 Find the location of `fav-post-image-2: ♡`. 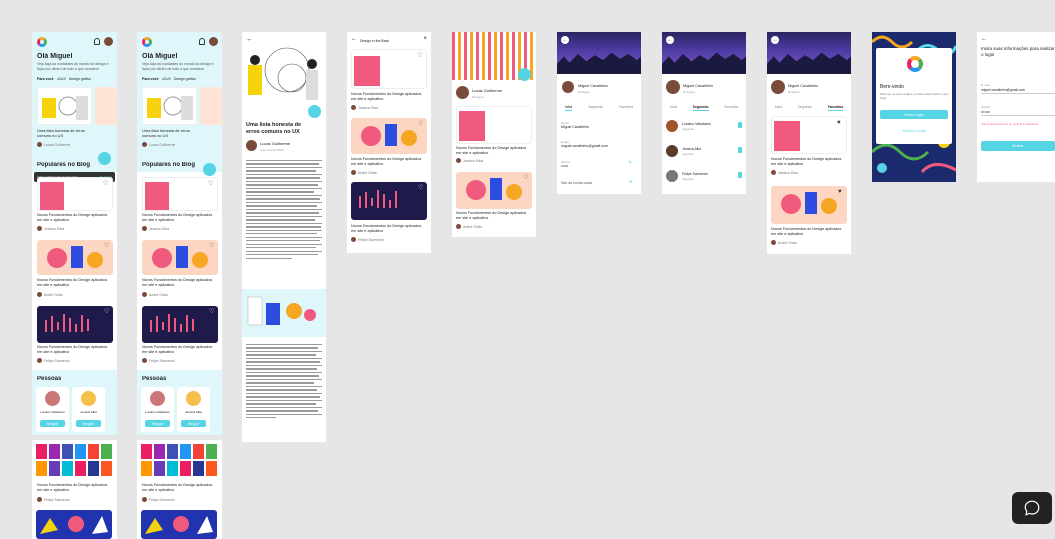

fav-post-image-2: ♡ is located at coordinates (389, 136).